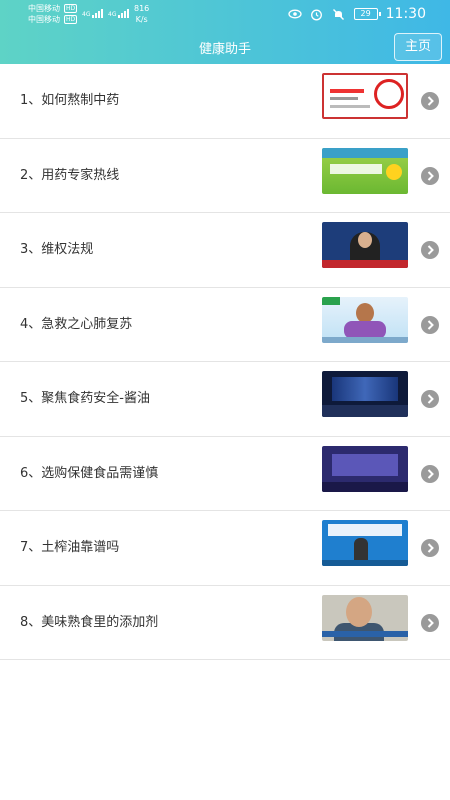 The width and height of the screenshot is (450, 800). Describe the element at coordinates (89, 622) in the screenshot. I see `list-item-label: 8、美味熟食里的添加剂` at that location.